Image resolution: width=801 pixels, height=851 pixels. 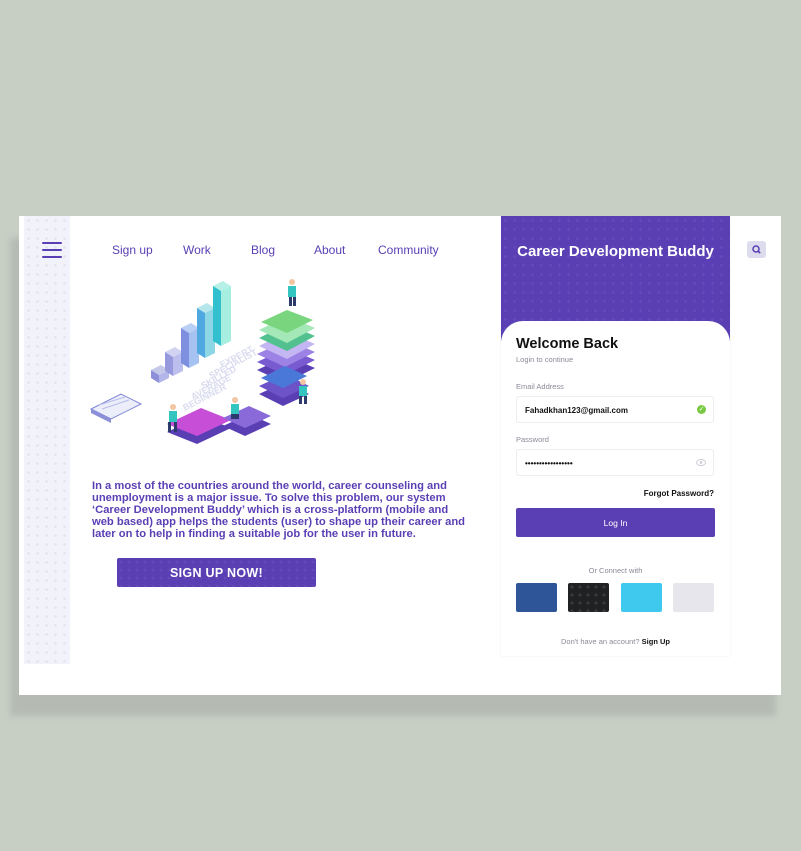 What do you see at coordinates (52, 250) in the screenshot?
I see `hamburger-icon` at bounding box center [52, 250].